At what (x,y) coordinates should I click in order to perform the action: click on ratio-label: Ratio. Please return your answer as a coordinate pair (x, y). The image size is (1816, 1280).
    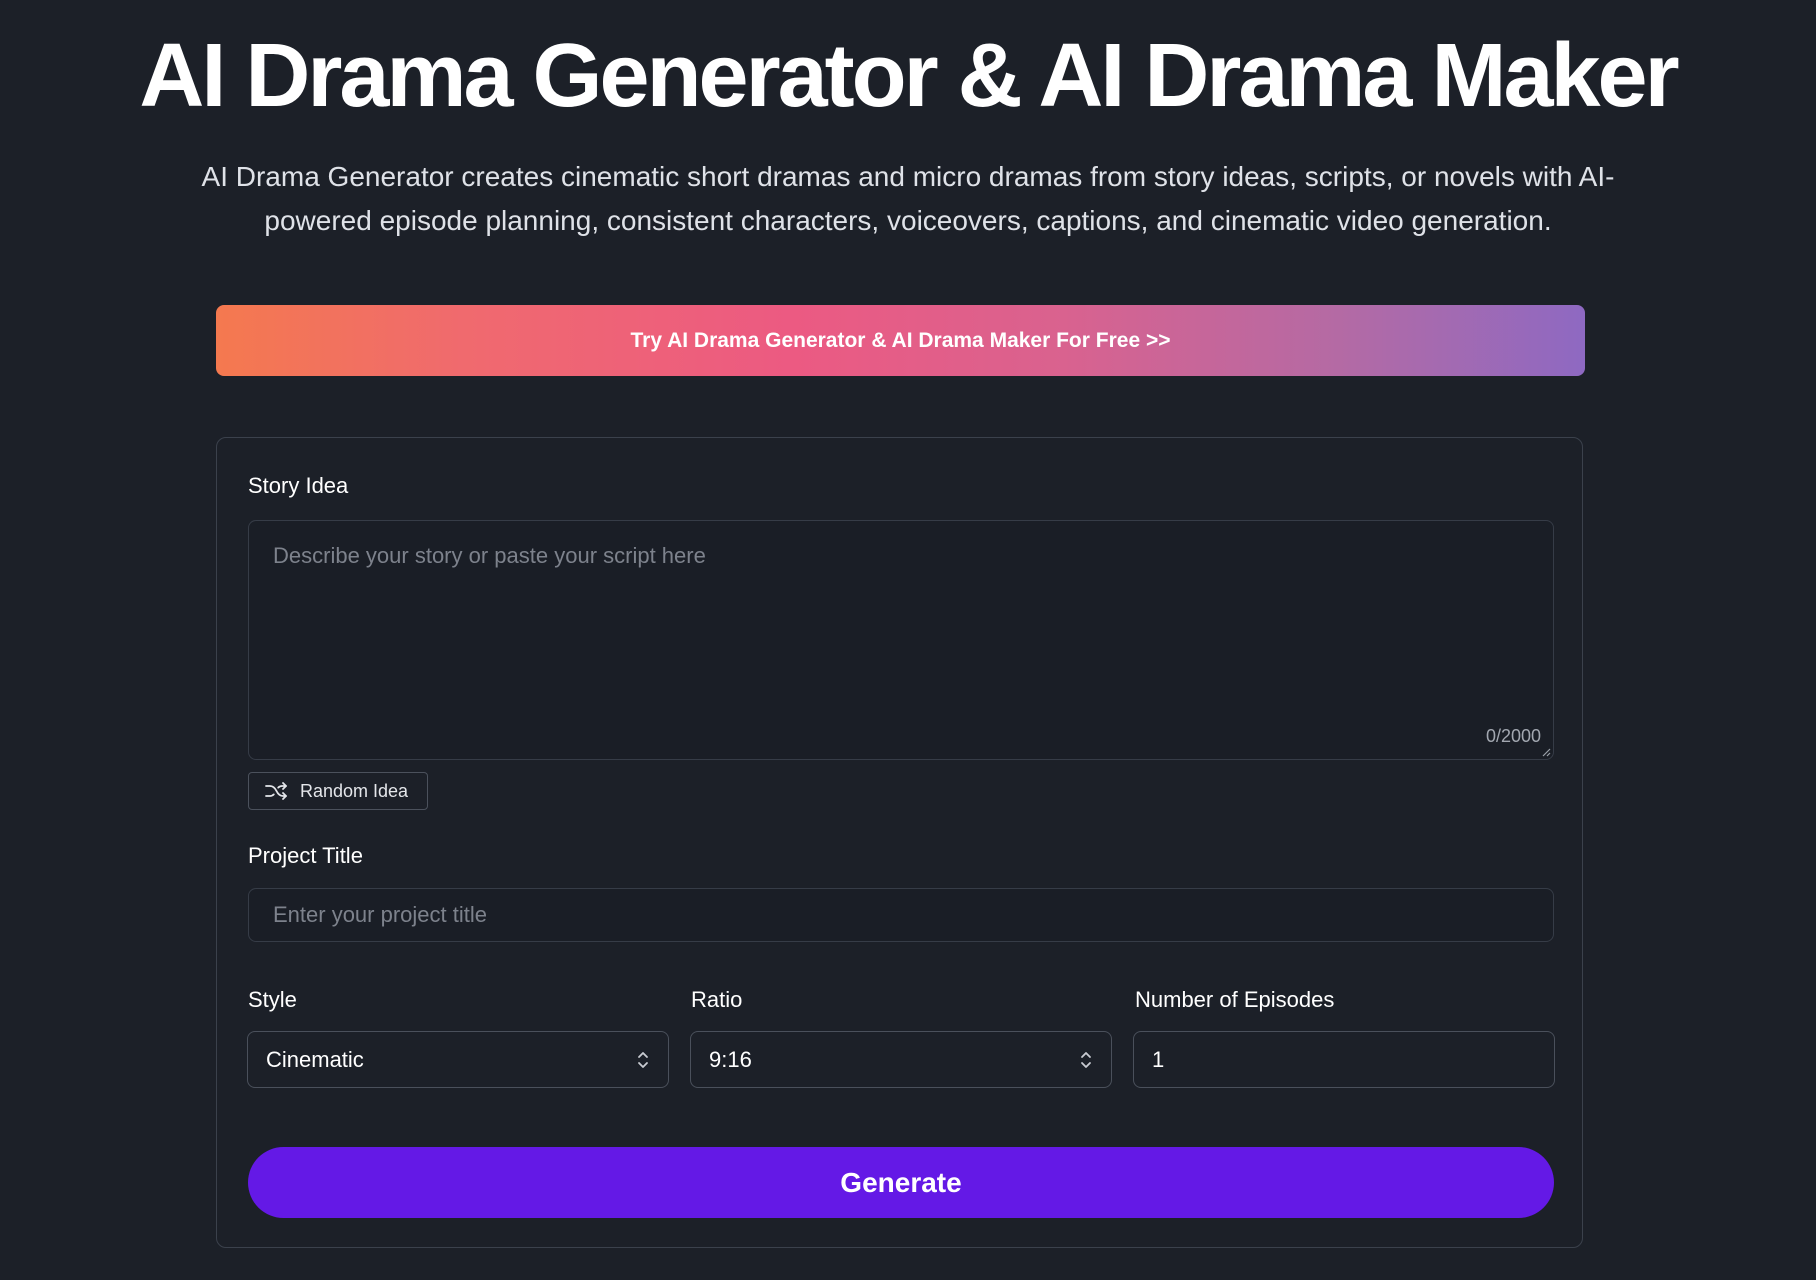
    Looking at the image, I should click on (717, 999).